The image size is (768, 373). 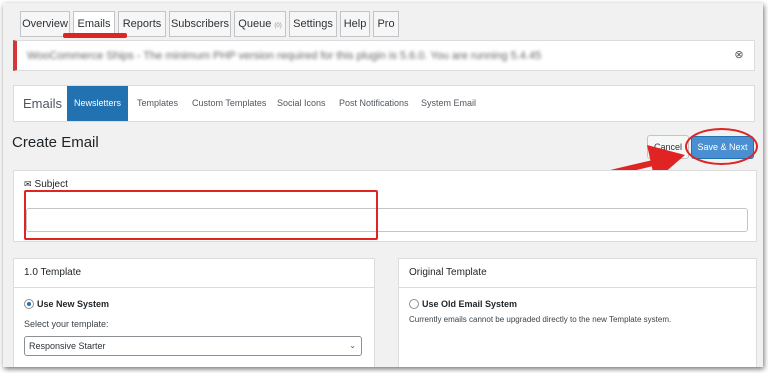 I want to click on queue-count: (0), so click(x=278, y=26).